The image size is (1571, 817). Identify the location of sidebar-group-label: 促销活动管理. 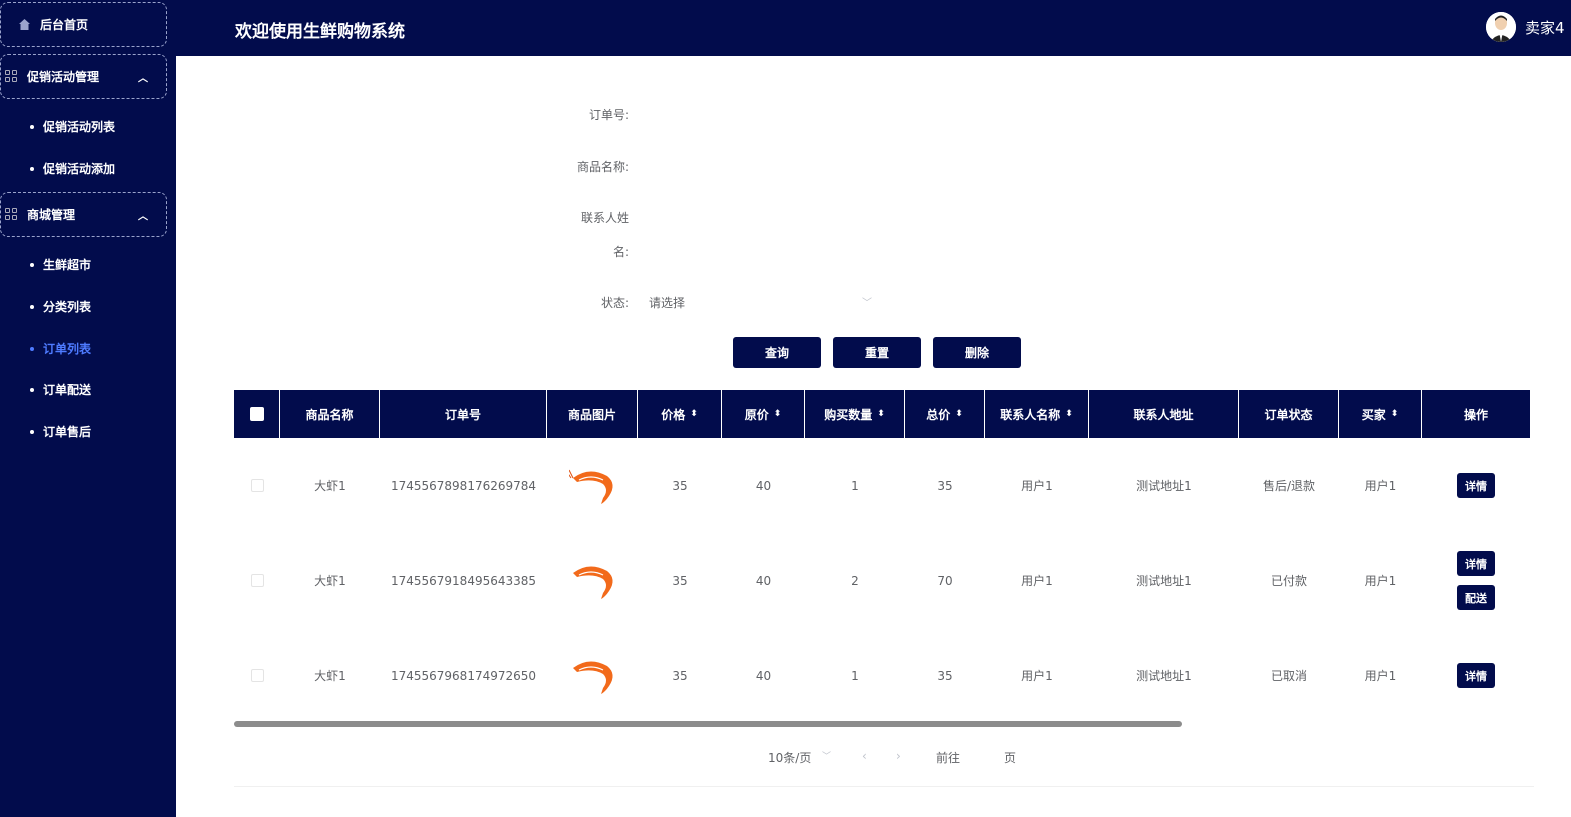
(63, 77).